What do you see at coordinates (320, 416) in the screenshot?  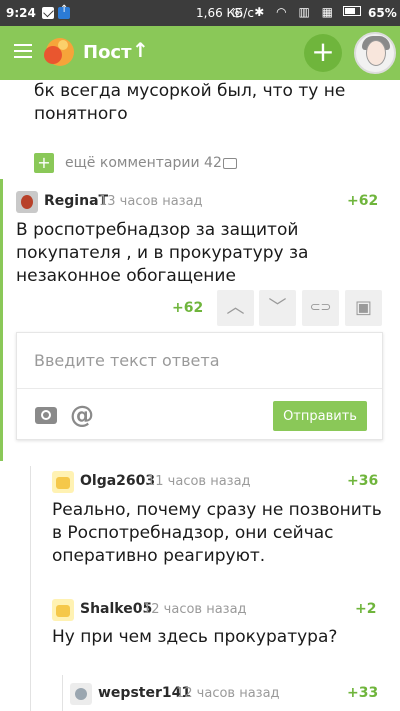 I see `send-reply-button: Отправить` at bounding box center [320, 416].